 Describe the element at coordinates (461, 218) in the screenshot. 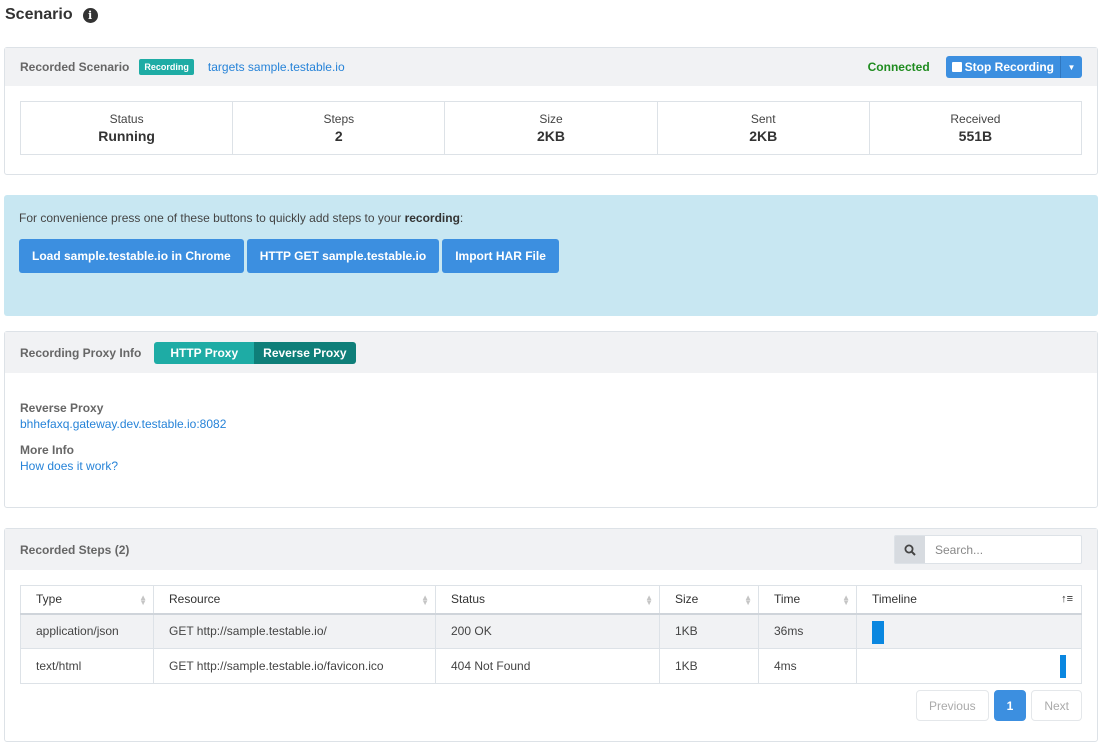

I see `quick-add-text-suffix: :` at that location.